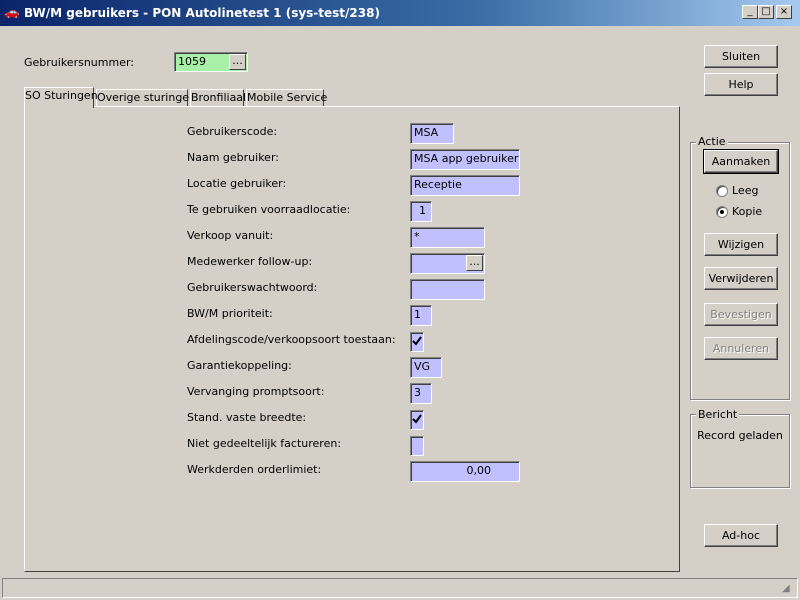  What do you see at coordinates (250, 261) in the screenshot?
I see `followup-employee-label: Medewerker follow-up:` at bounding box center [250, 261].